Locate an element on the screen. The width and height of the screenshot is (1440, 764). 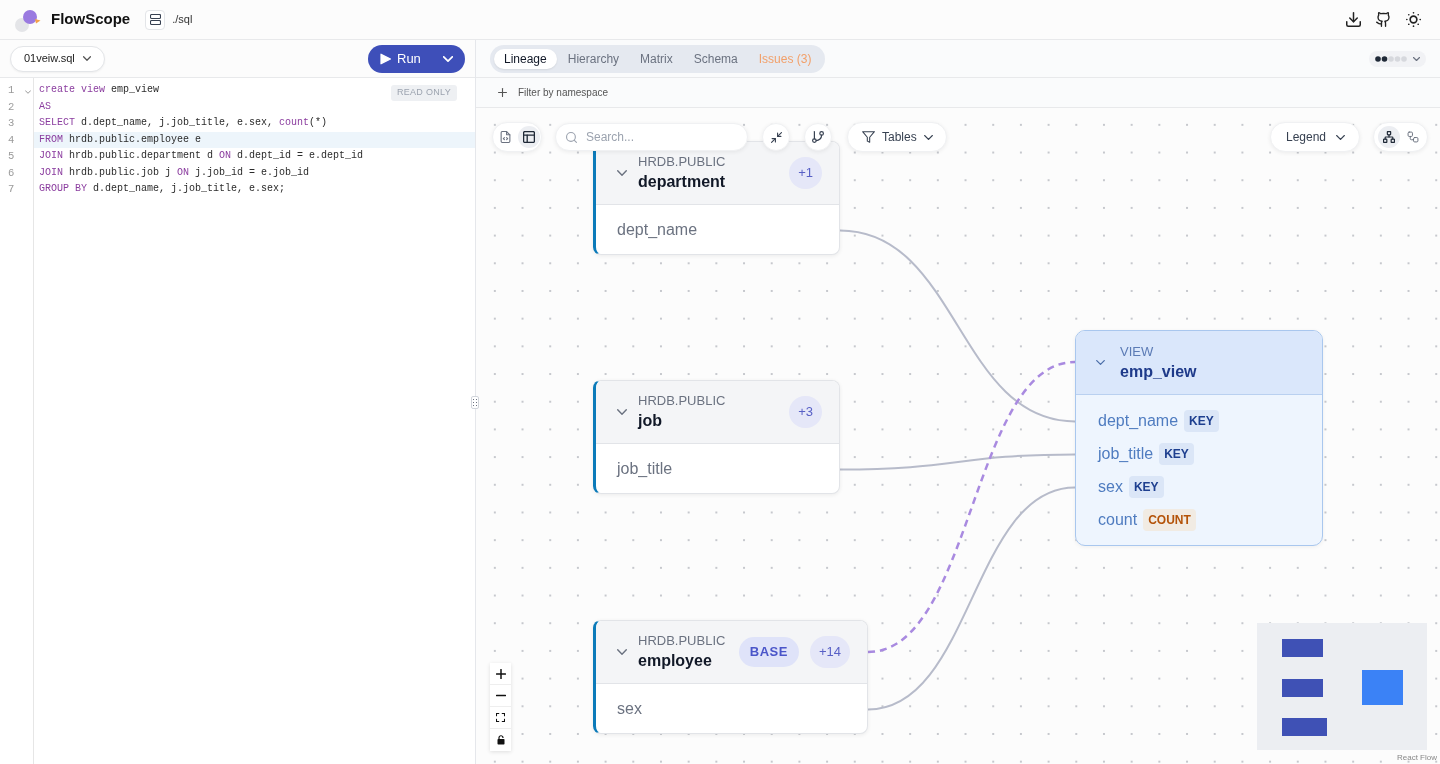
type-filter-select: Tables is located at coordinates (897, 137).